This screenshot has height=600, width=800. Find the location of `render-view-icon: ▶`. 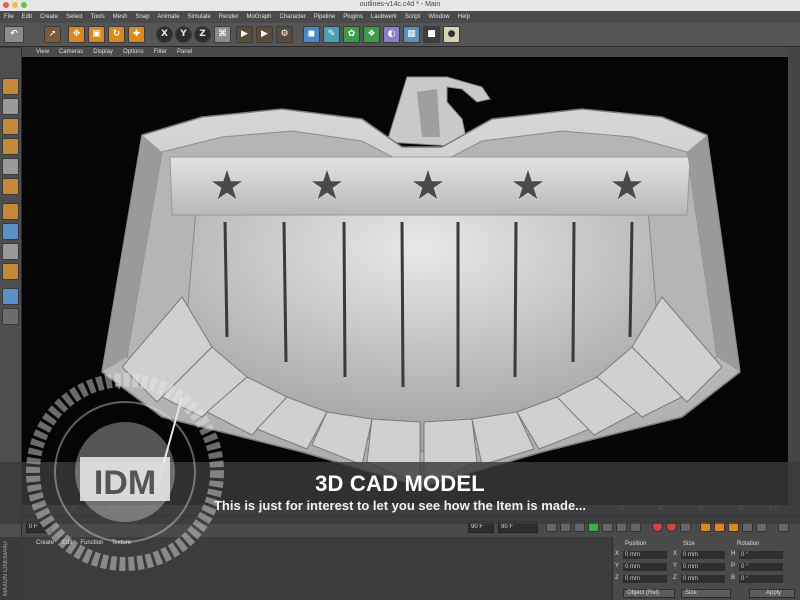

render-view-icon: ▶ is located at coordinates (244, 34).